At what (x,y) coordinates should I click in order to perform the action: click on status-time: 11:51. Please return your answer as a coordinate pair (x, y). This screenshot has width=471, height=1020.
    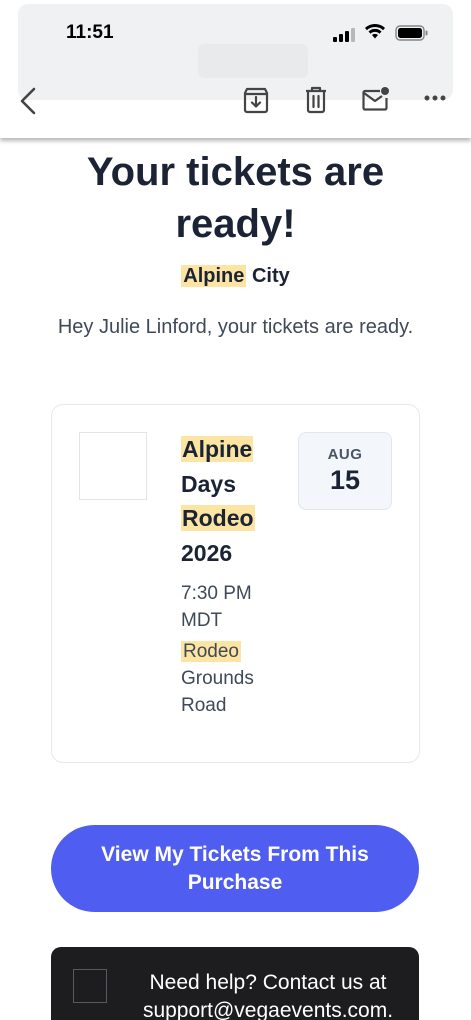
    Looking at the image, I should click on (90, 32).